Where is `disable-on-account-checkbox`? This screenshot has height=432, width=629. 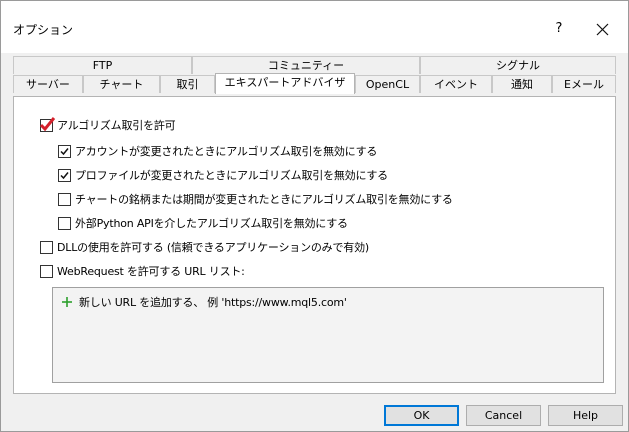
disable-on-account-checkbox is located at coordinates (64, 151).